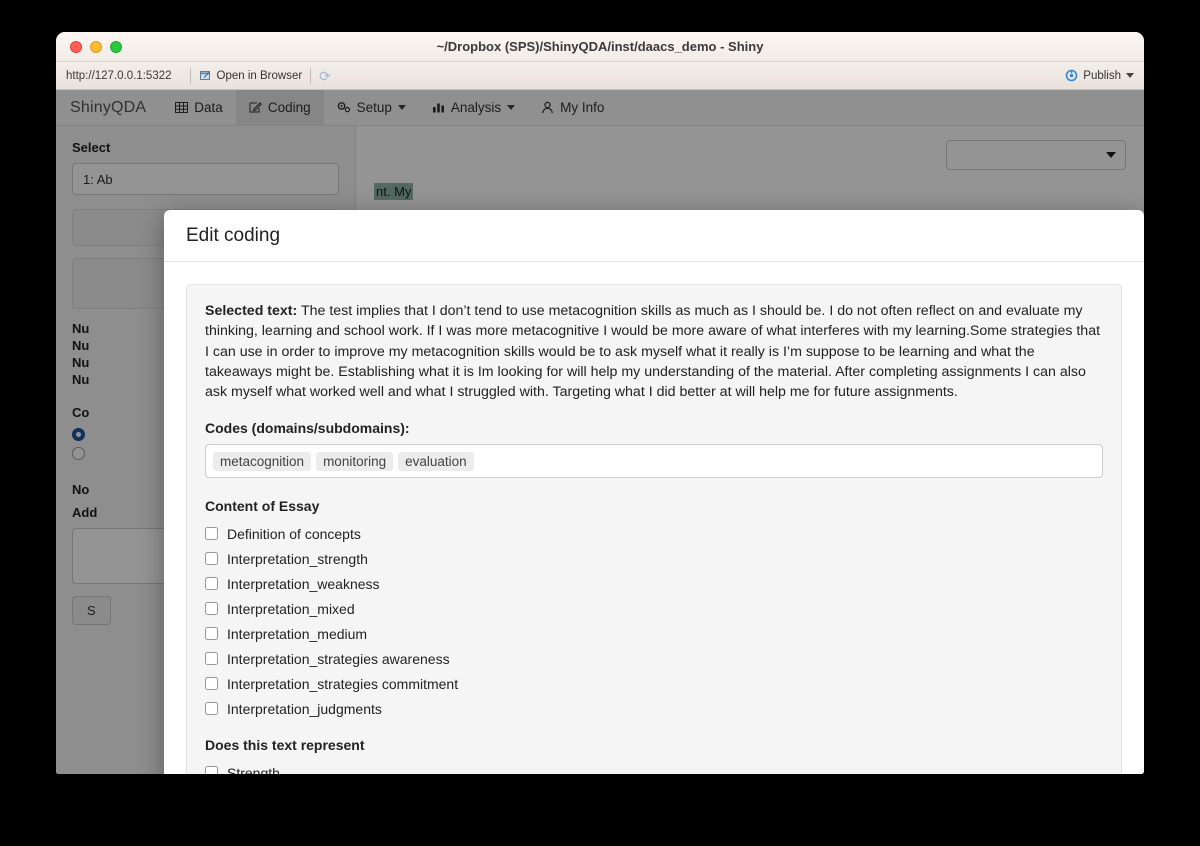  Describe the element at coordinates (119, 75) in the screenshot. I see `url-text: http://127.0.0.1:5322` at that location.